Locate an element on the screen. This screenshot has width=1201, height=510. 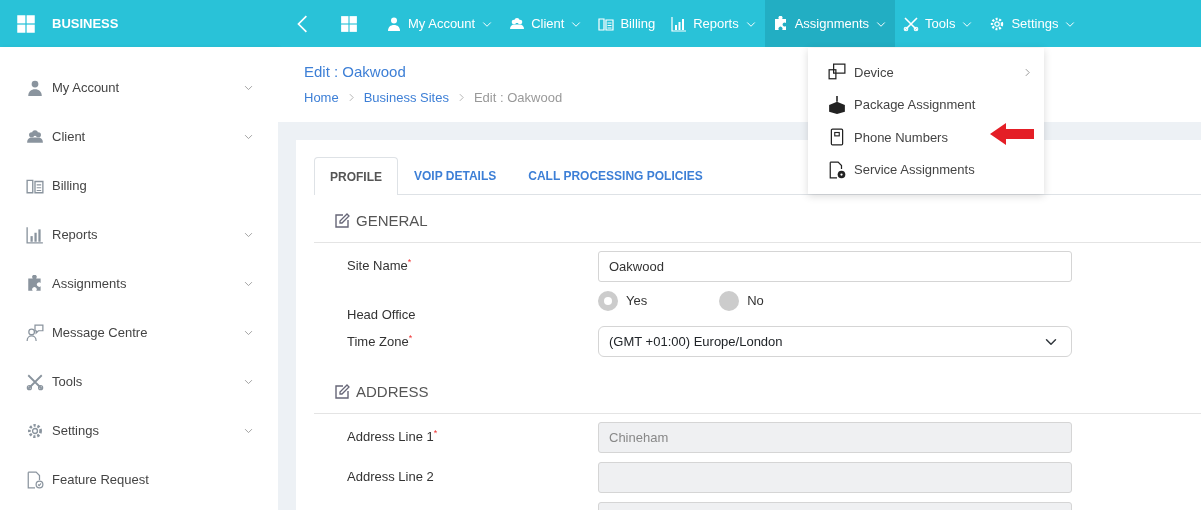
document-check-icon is located at coordinates (35, 479).